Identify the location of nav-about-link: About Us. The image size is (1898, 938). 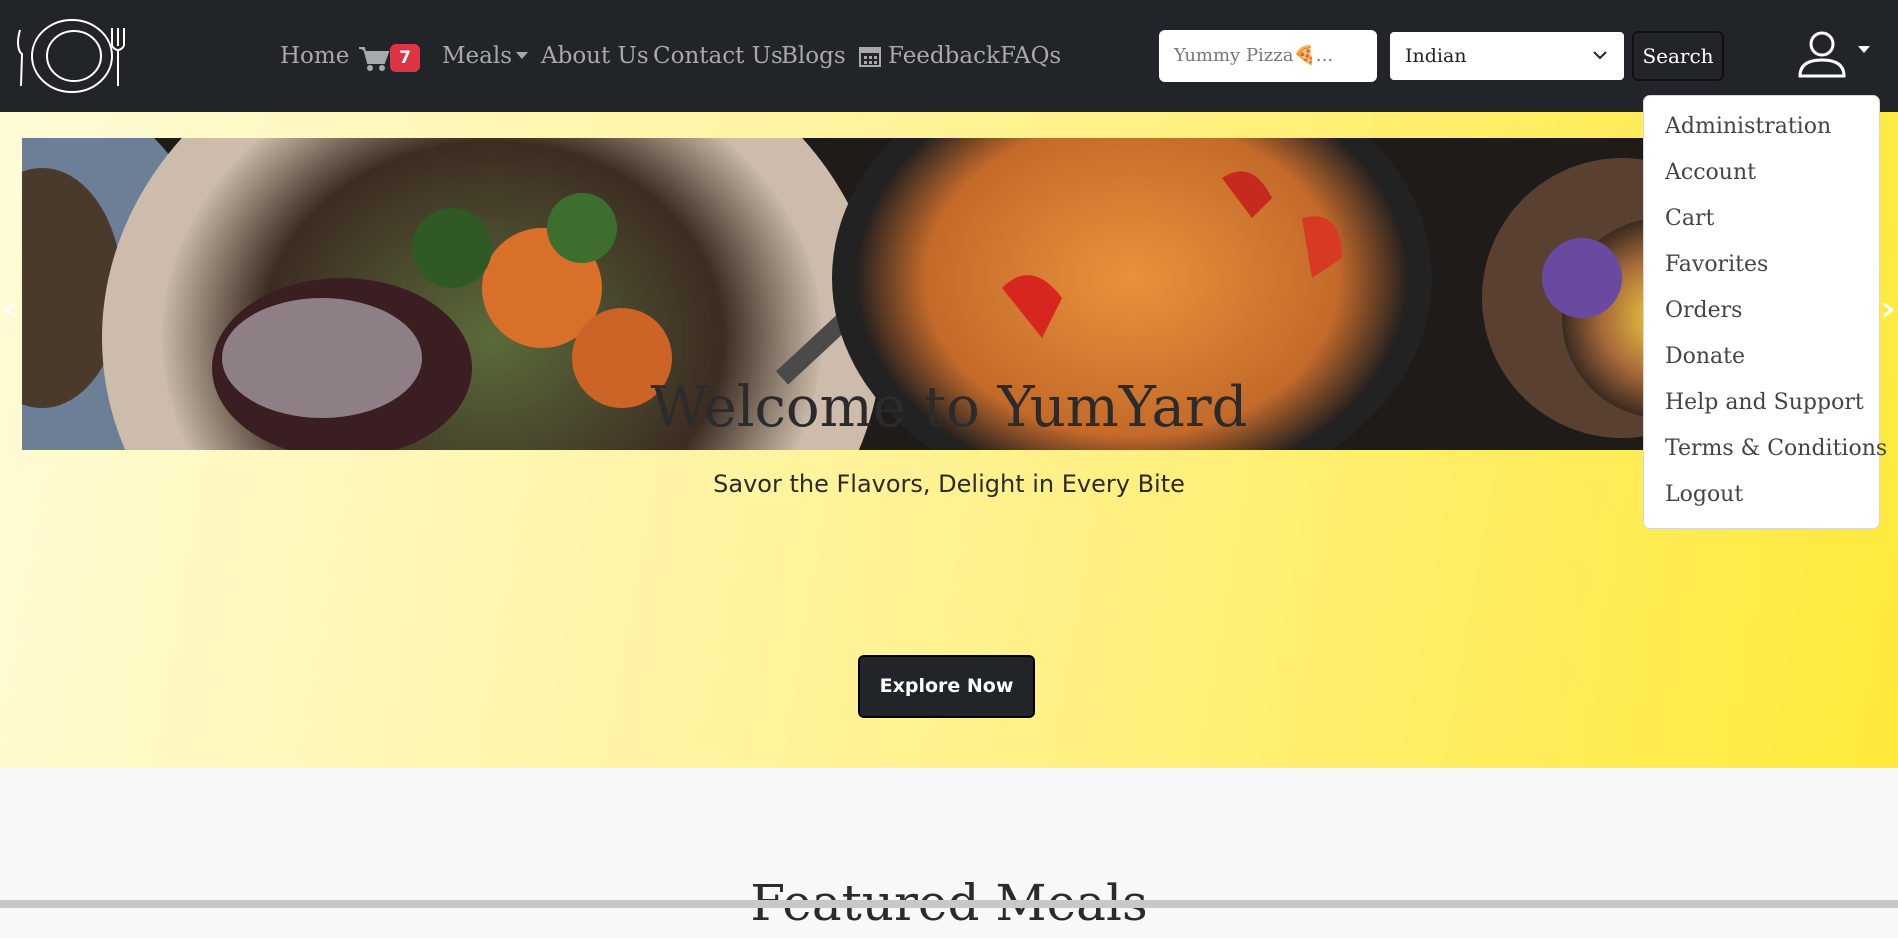
(595, 56).